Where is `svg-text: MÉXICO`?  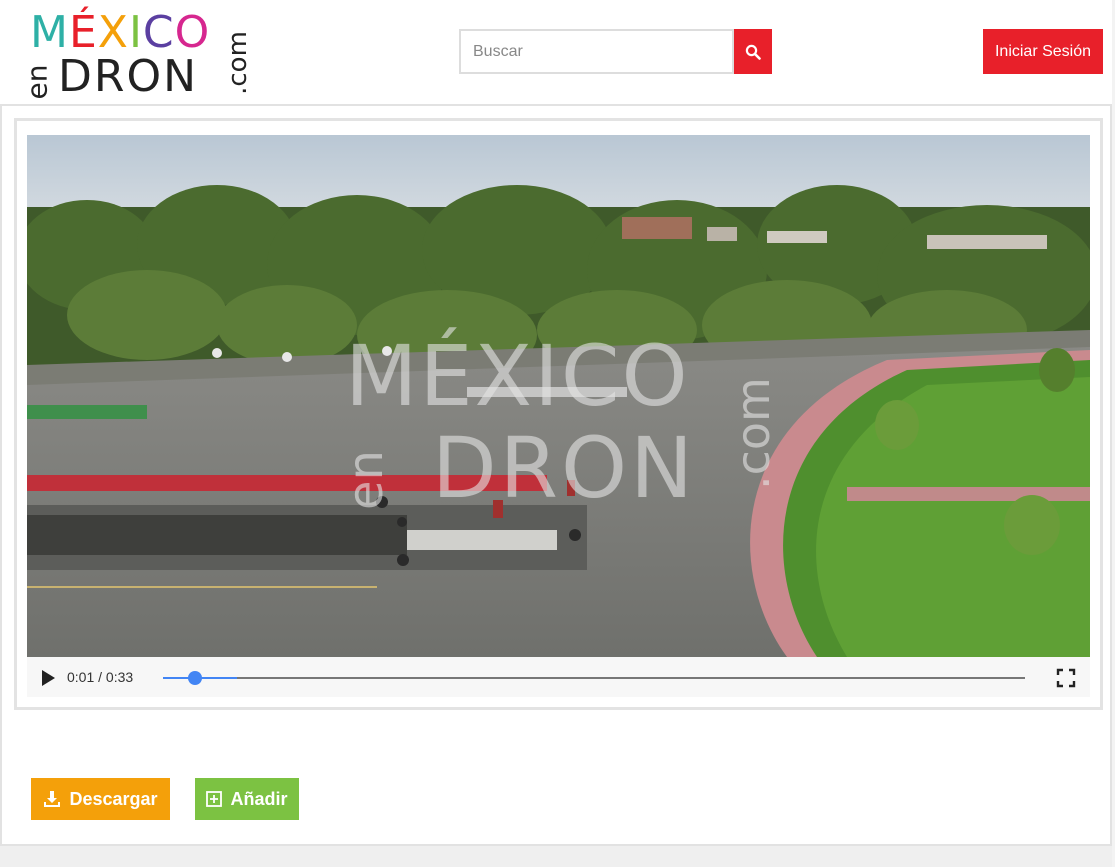 svg-text: MÉXICO is located at coordinates (517, 376).